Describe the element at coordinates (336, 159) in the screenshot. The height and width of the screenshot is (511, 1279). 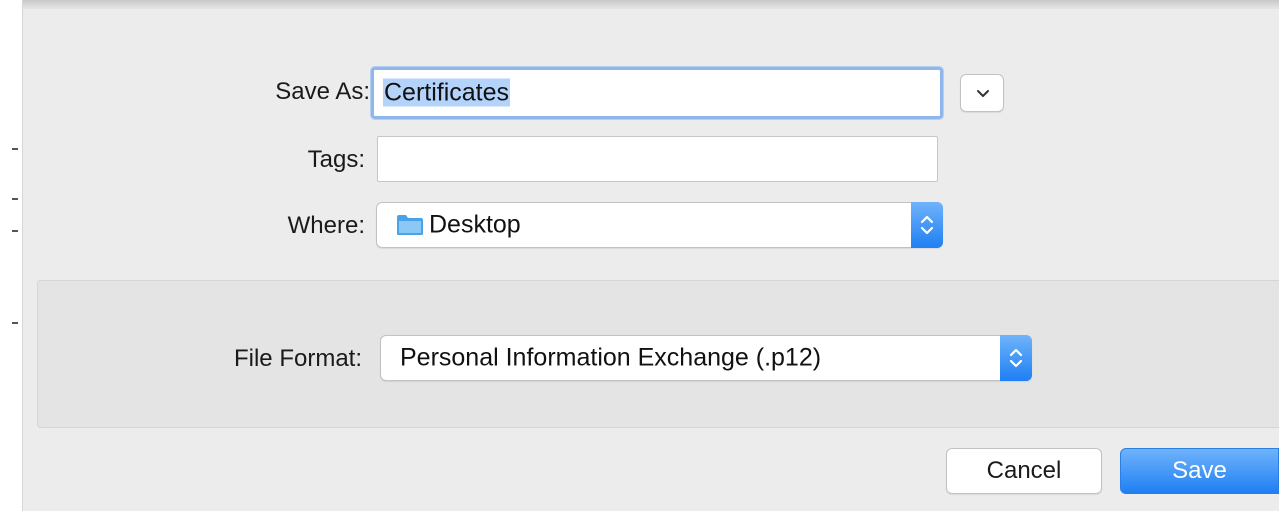
I see `tags-label: Tags:` at that location.